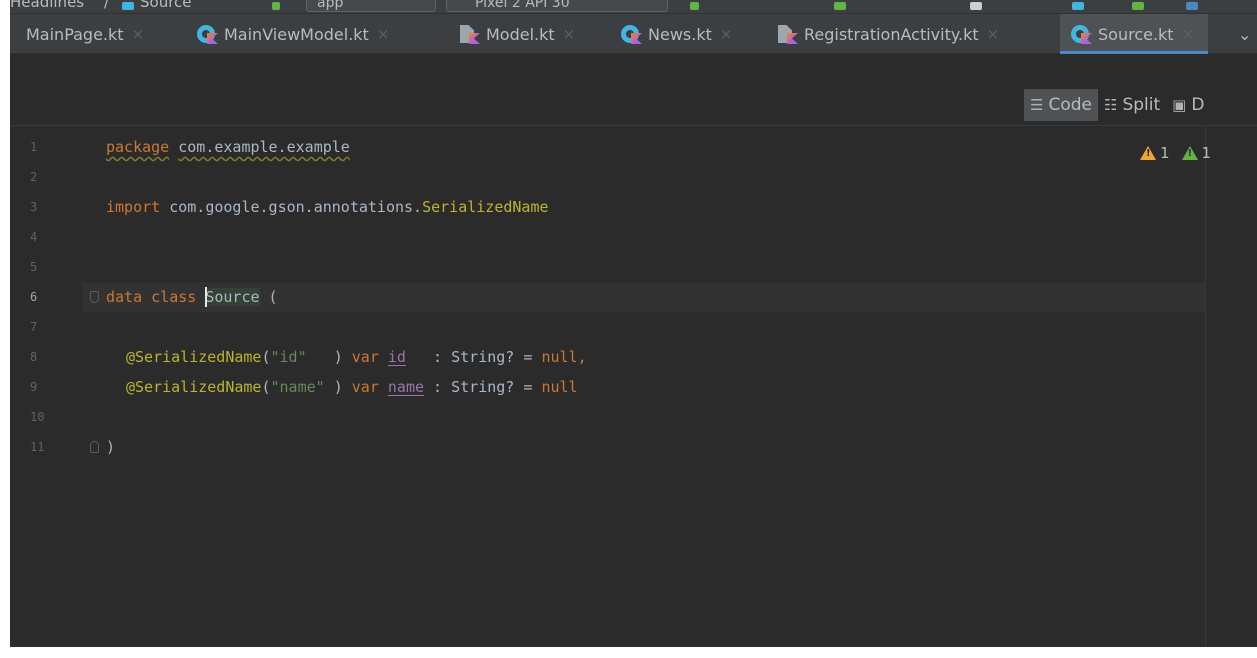 The height and width of the screenshot is (658, 1257). Describe the element at coordinates (37, 417) in the screenshot. I see `line-number: 10` at that location.